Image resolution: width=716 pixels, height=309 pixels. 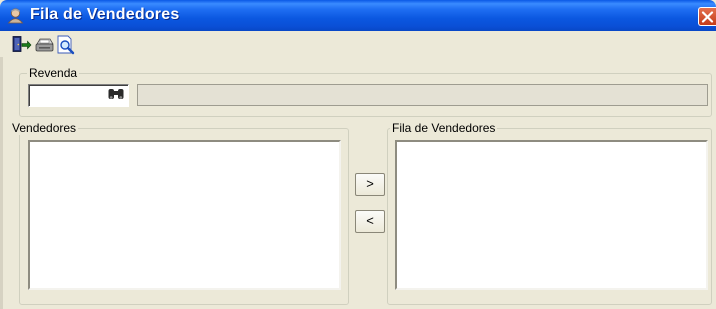 What do you see at coordinates (358, 44) in the screenshot?
I see `toolbar` at bounding box center [358, 44].